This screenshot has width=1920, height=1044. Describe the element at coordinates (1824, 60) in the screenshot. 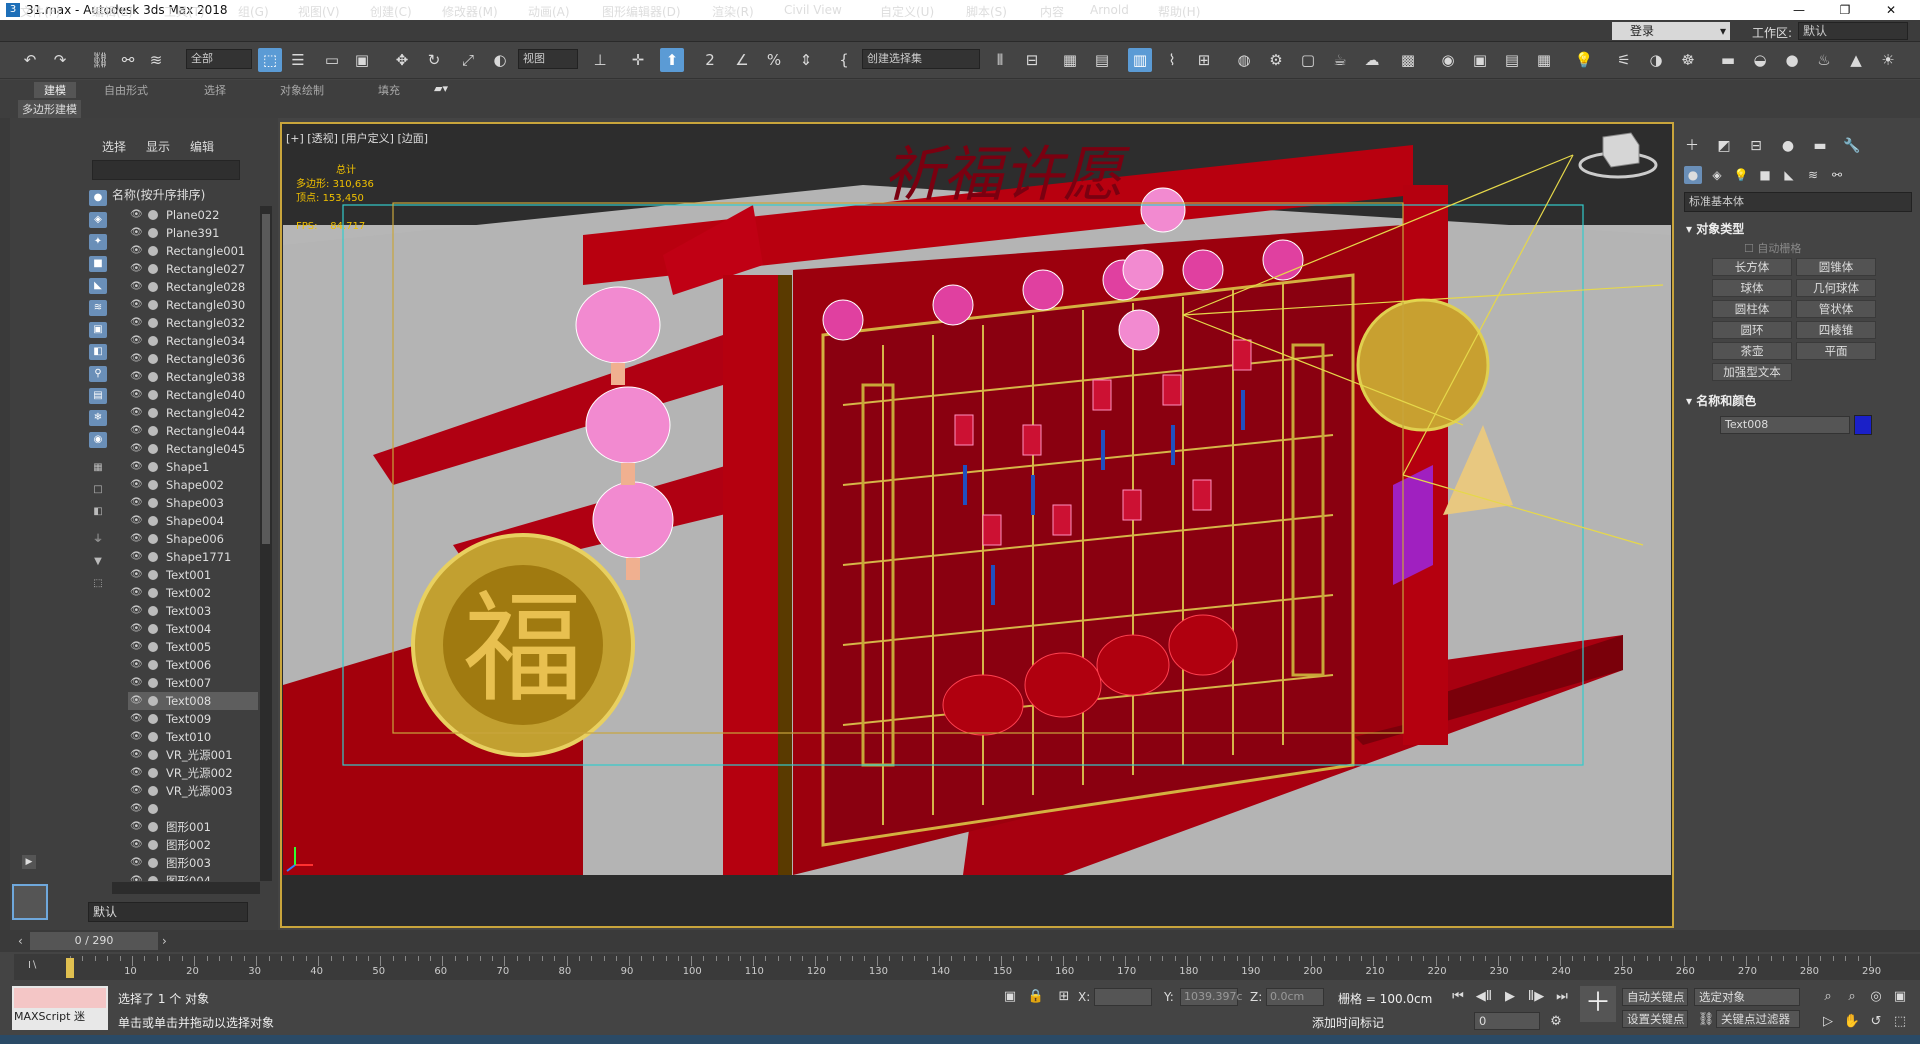

I see `vray-fur-icon: ♨` at that location.